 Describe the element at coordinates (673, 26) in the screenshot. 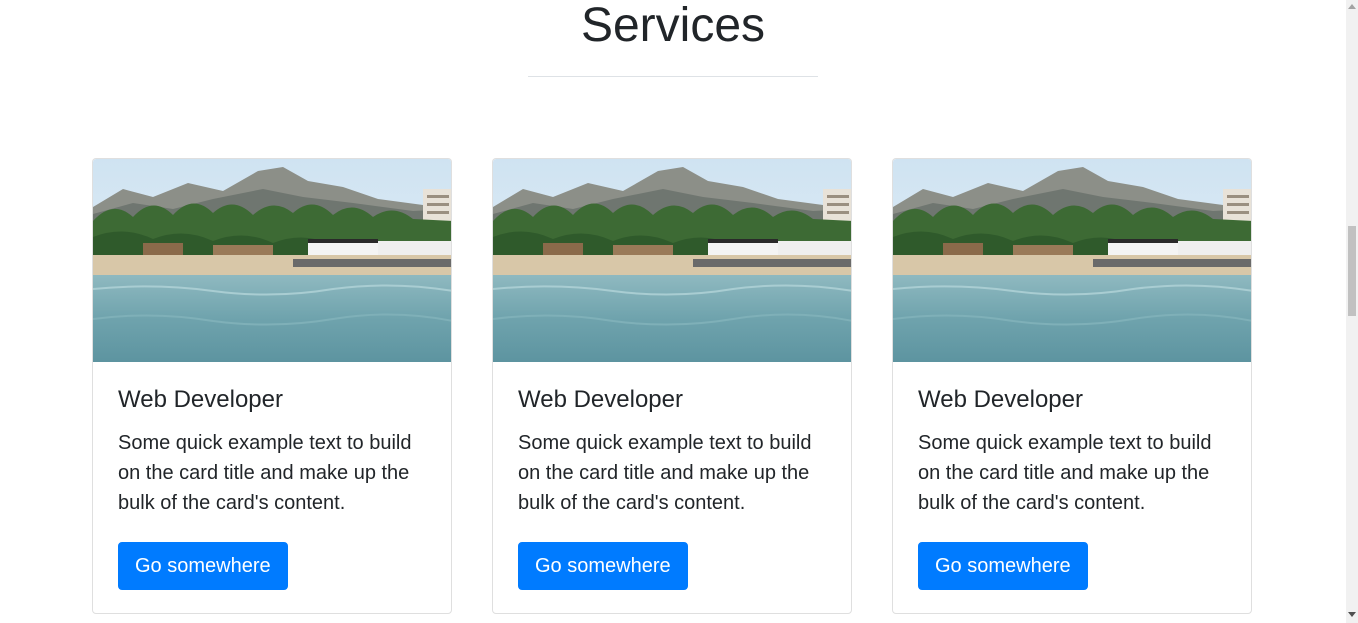

I see `section-title: Services` at that location.